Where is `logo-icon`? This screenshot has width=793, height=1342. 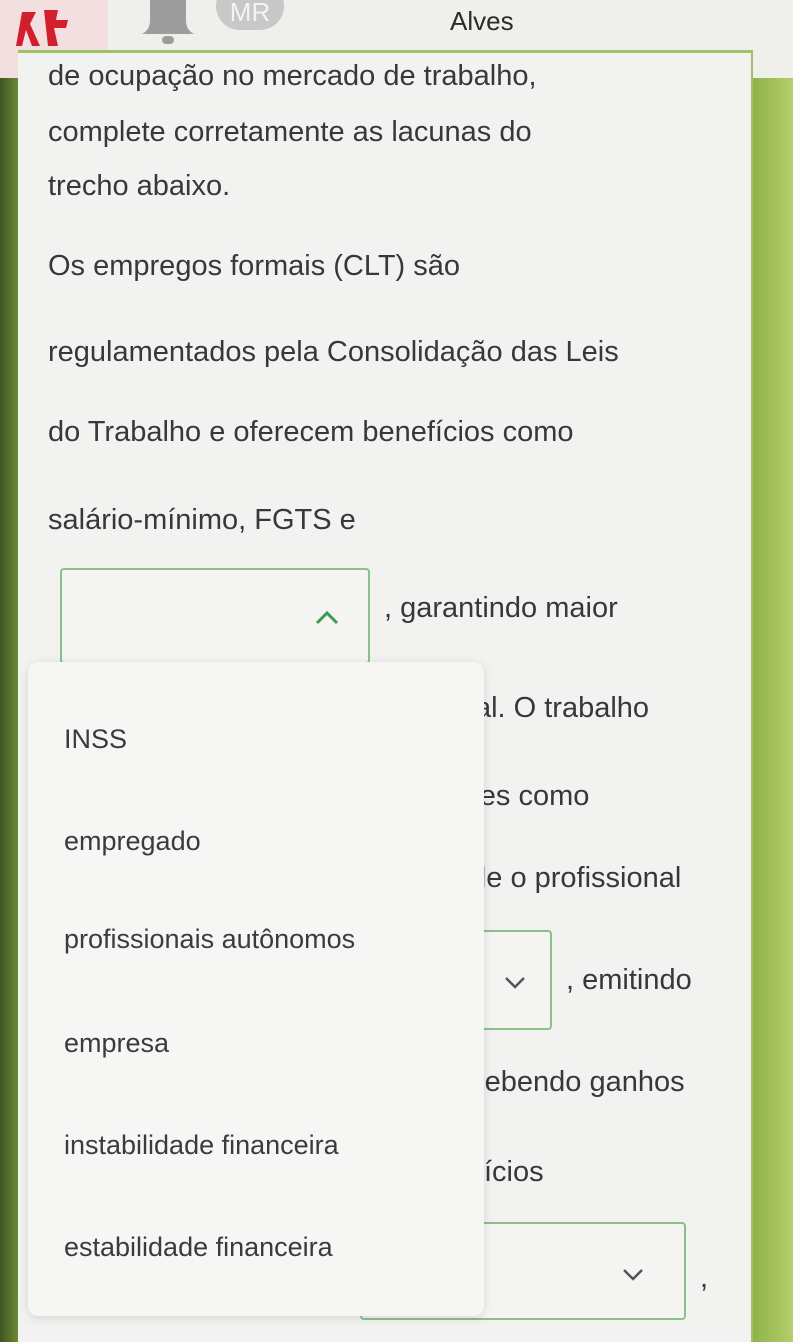 logo-icon is located at coordinates (42, 28).